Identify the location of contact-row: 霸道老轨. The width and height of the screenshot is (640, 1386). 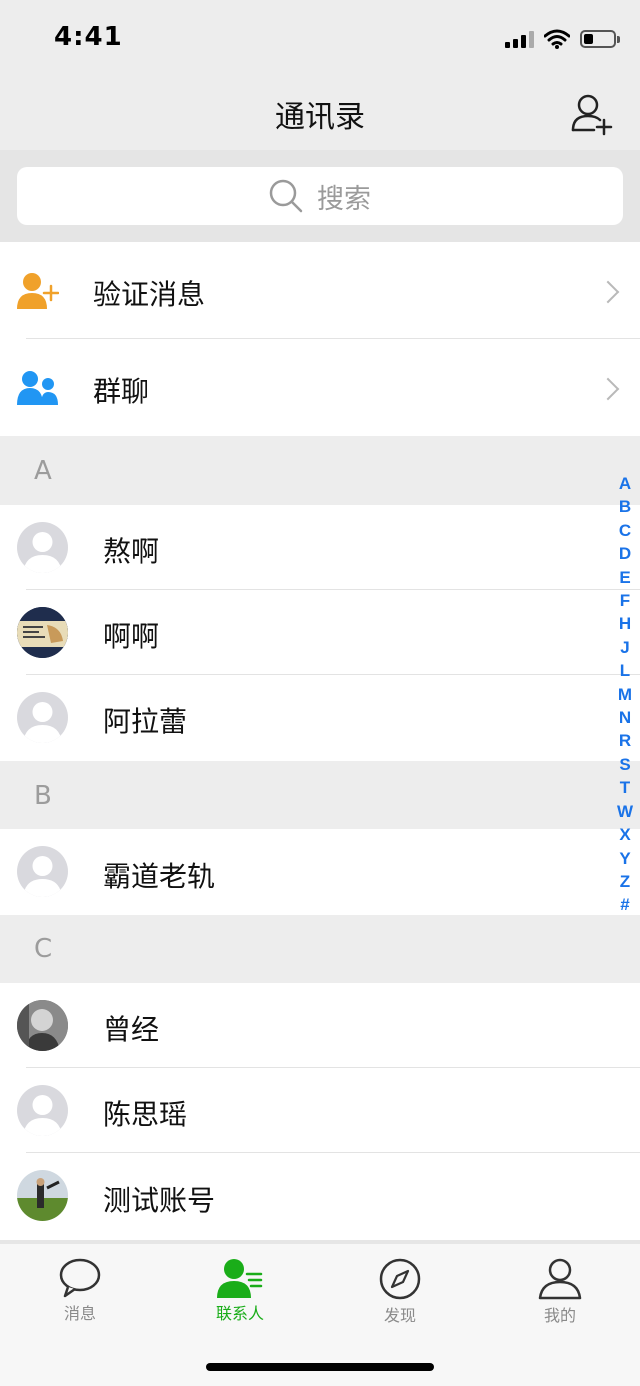
(320, 872).